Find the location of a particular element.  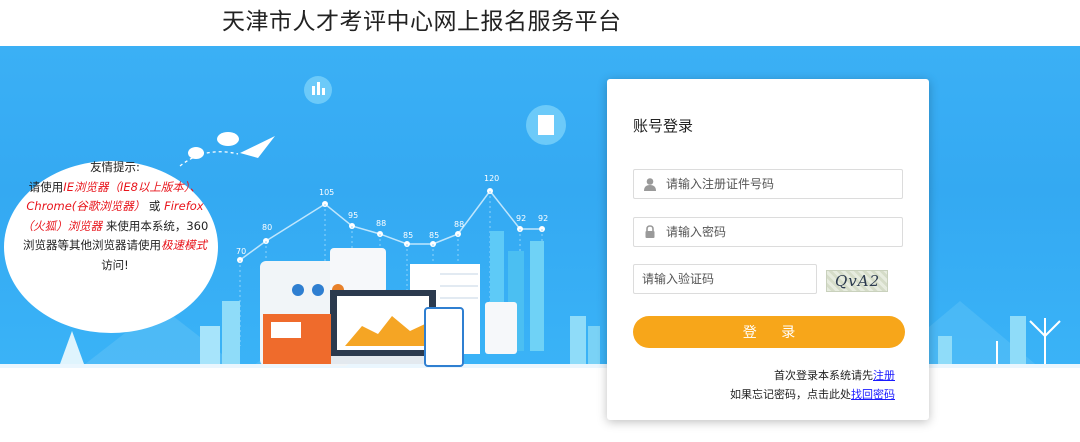

captcha-text: QvA2 is located at coordinates (858, 281).